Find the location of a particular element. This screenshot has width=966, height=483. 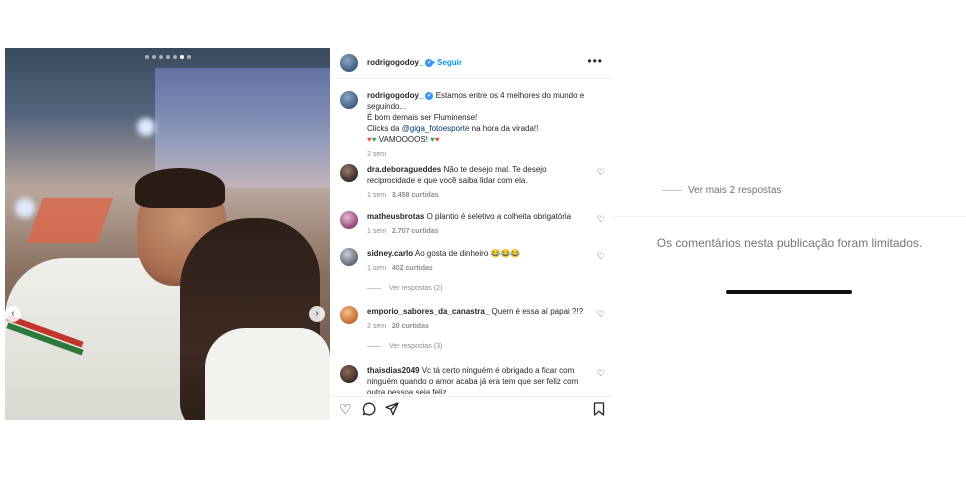

author-username: rodrigogodoy_ ✓ is located at coordinates (400, 62).